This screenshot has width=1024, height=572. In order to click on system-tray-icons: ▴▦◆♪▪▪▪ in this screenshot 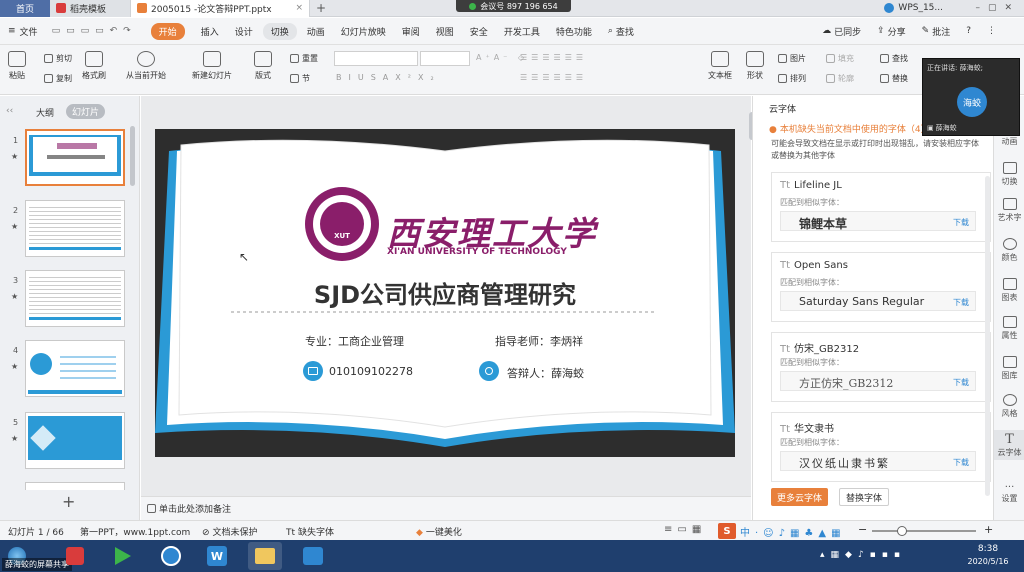, I will do `click(863, 555)`.